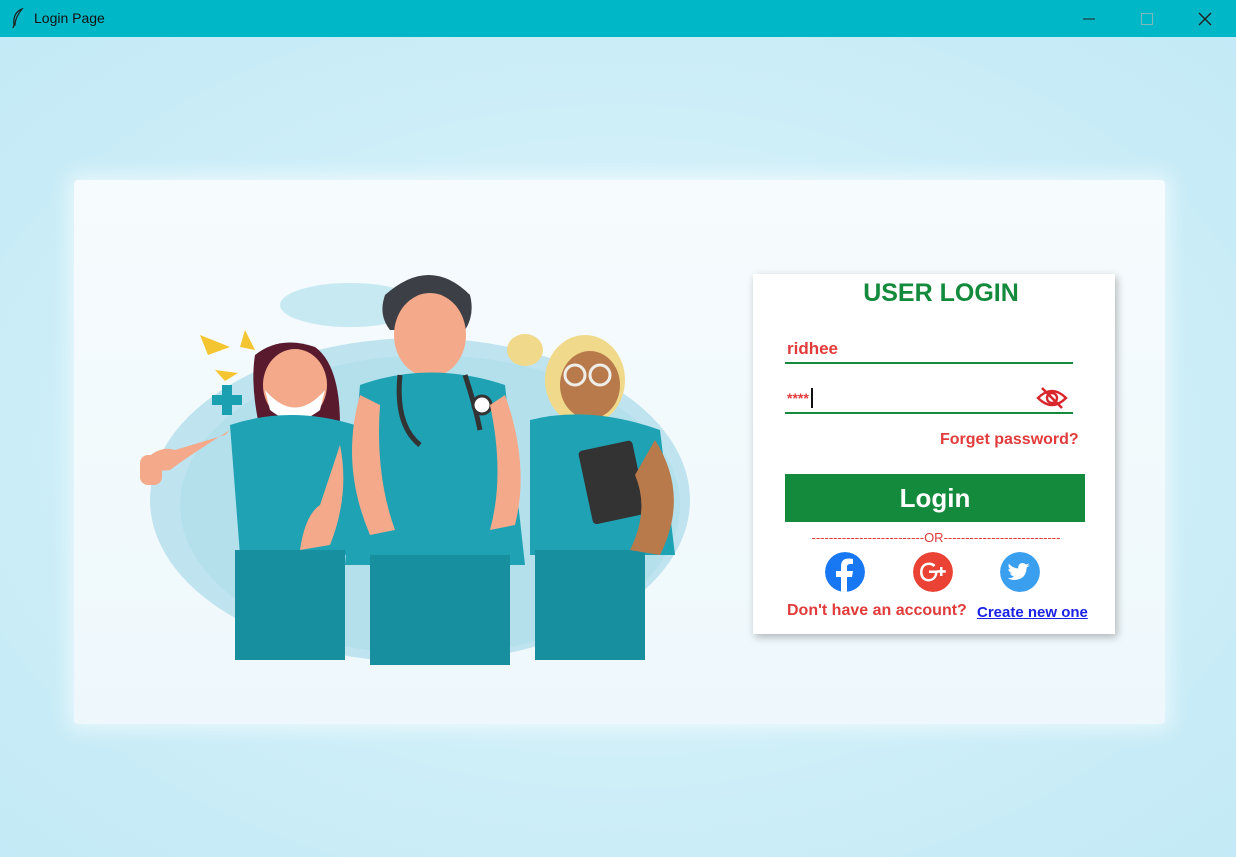 The image size is (1236, 857). What do you see at coordinates (941, 293) in the screenshot?
I see `login-title: USER LOGIN` at bounding box center [941, 293].